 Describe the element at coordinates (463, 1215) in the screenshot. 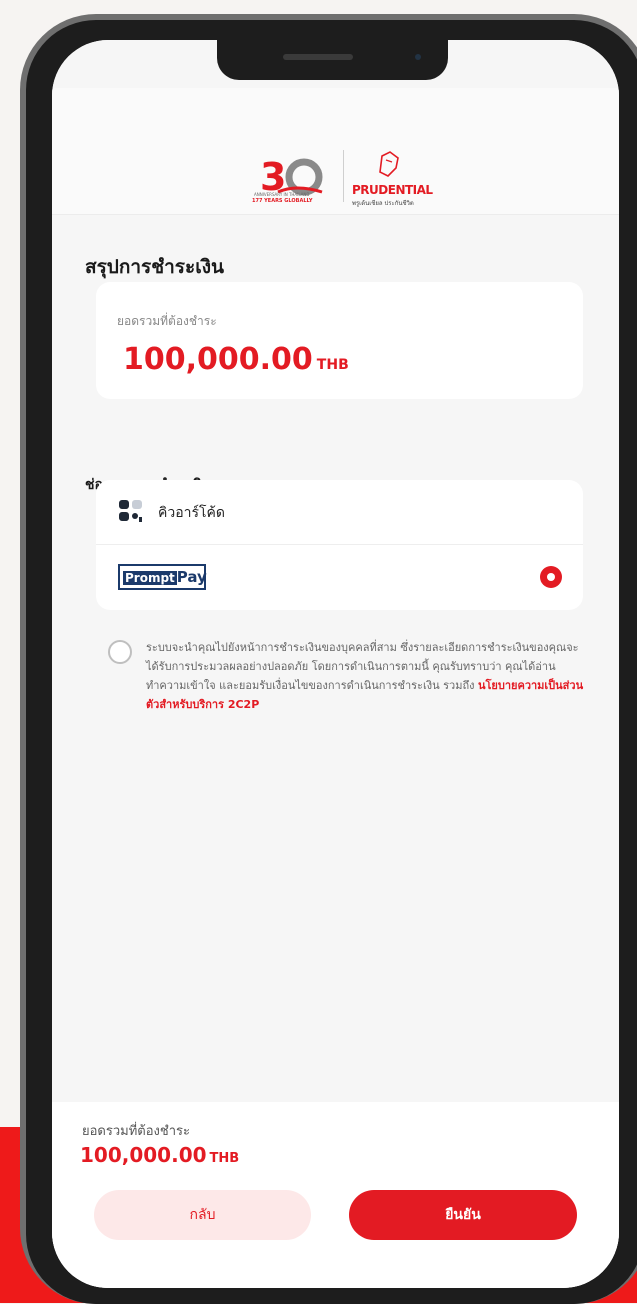

I see `confirm-button: ยืนยัน` at that location.